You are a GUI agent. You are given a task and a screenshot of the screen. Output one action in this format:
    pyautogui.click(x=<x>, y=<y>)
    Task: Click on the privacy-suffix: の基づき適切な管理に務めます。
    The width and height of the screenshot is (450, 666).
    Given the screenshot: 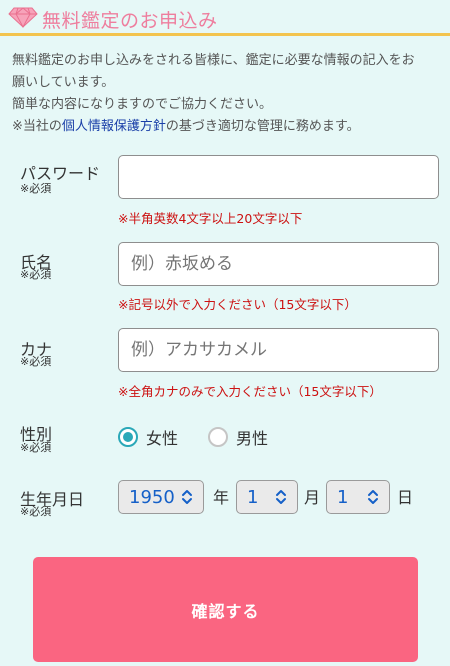 What is the action you would take?
    pyautogui.click(x=262, y=126)
    